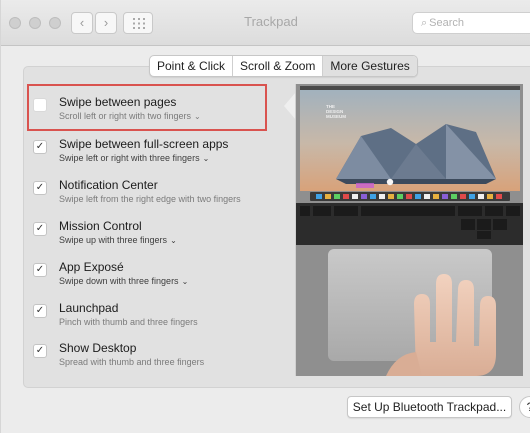 Image resolution: width=530 pixels, height=433 pixels. What do you see at coordinates (471, 23) in the screenshot?
I see `search-field: ⌕ Search` at bounding box center [471, 23].